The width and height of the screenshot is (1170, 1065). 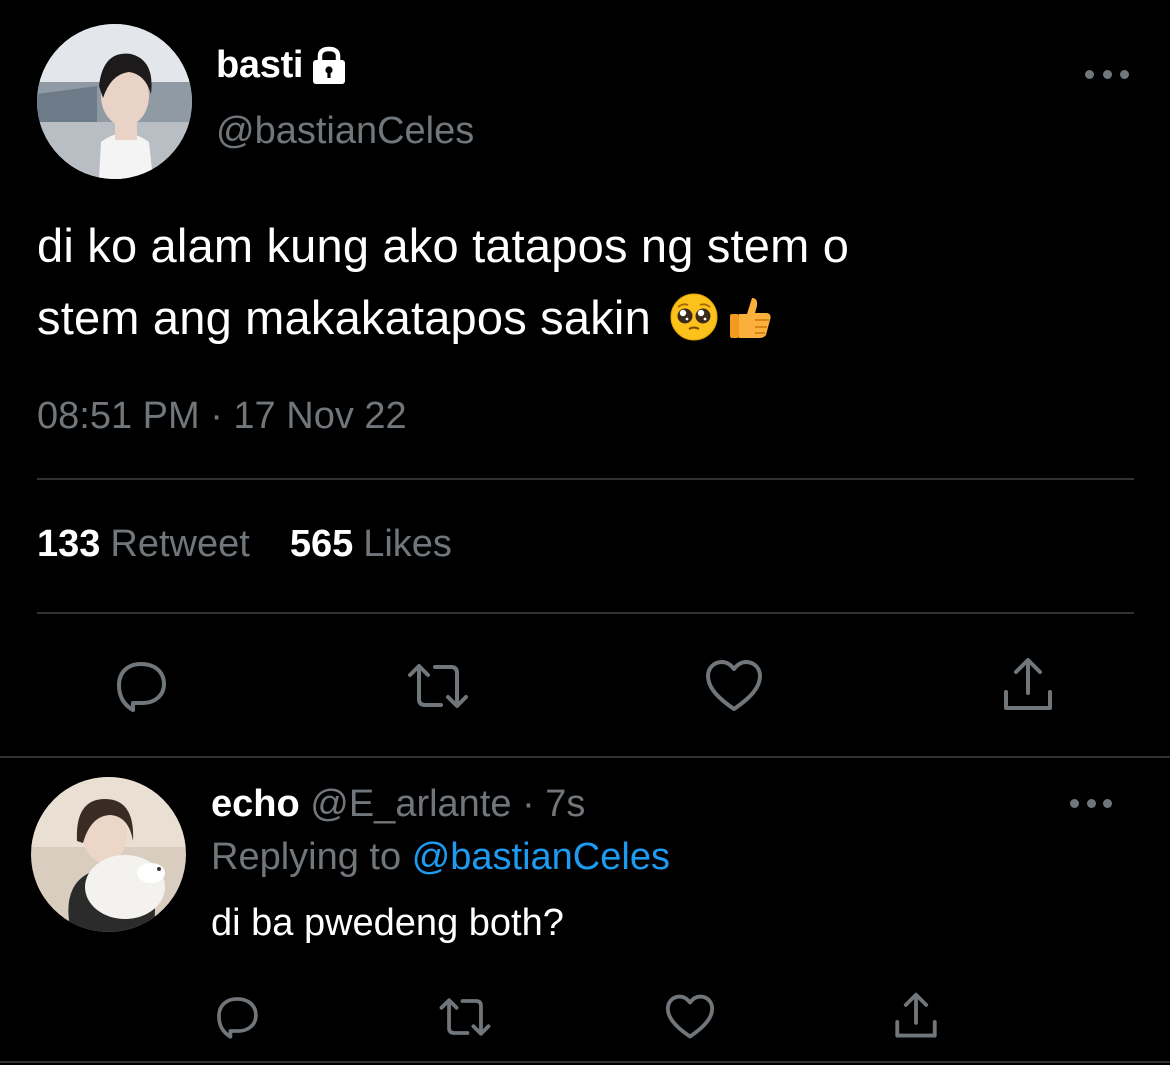 What do you see at coordinates (329, 66) in the screenshot?
I see `lock-icon` at bounding box center [329, 66].